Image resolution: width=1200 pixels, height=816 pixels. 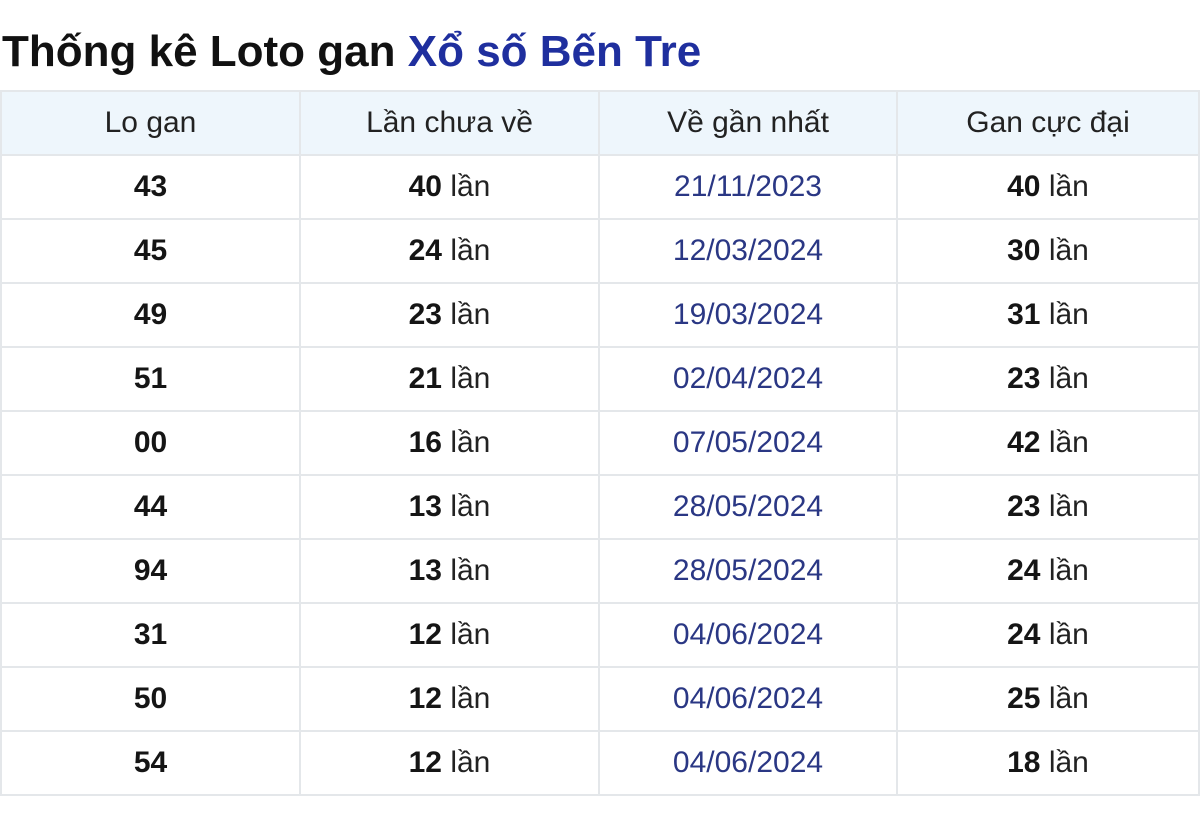 What do you see at coordinates (748, 571) in the screenshot?
I see `last-drawn-date-cell: 28/05/2024` at bounding box center [748, 571].